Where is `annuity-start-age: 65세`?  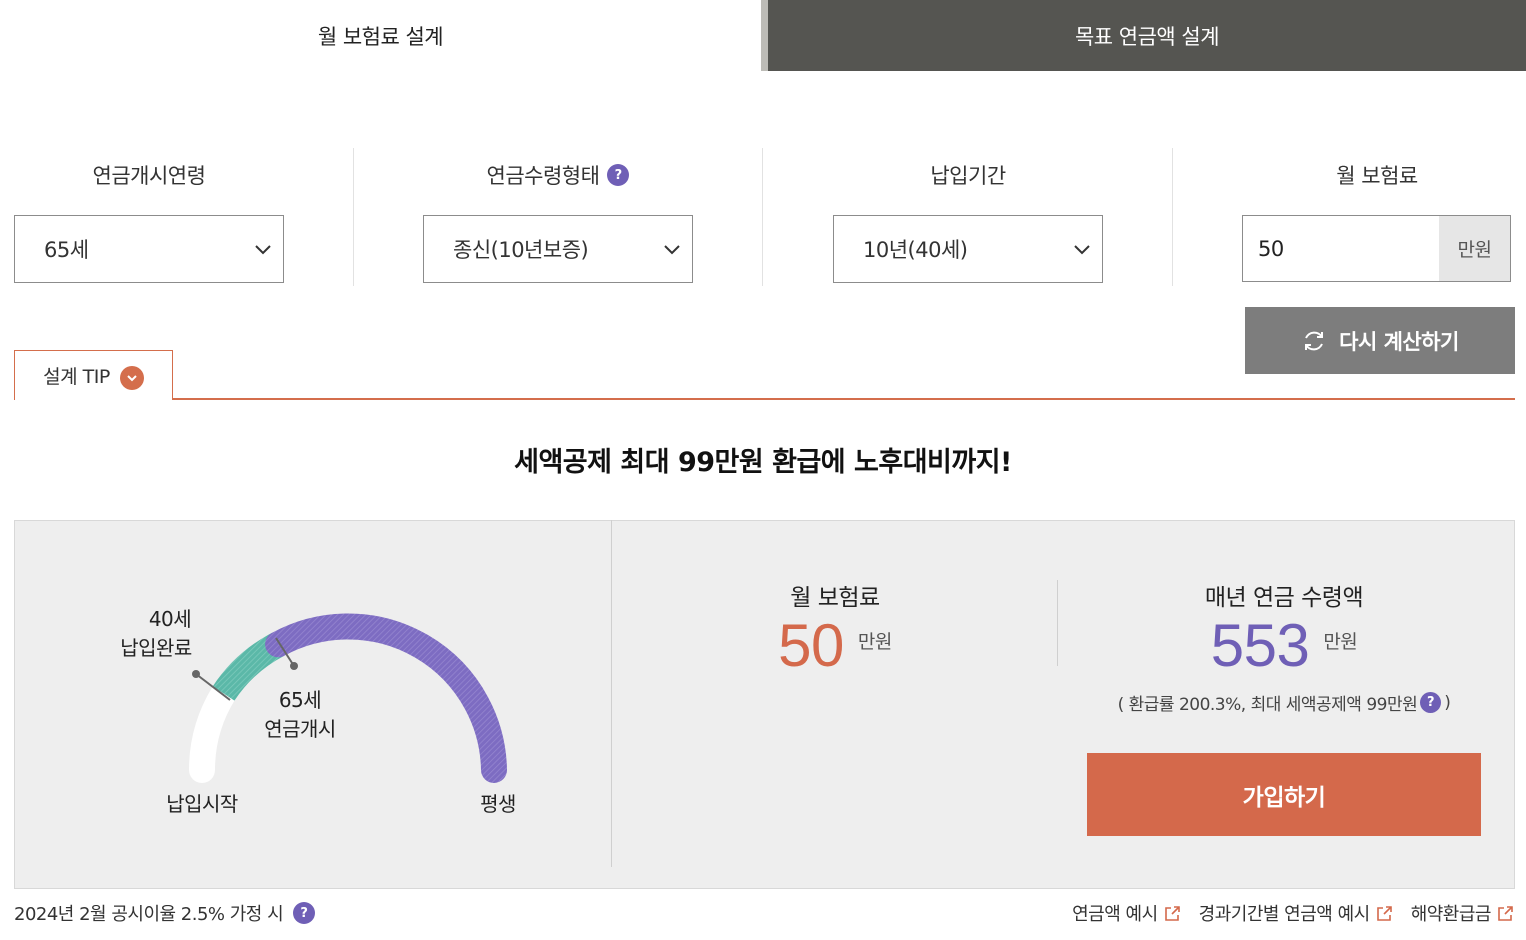 annuity-start-age: 65세 is located at coordinates (300, 700).